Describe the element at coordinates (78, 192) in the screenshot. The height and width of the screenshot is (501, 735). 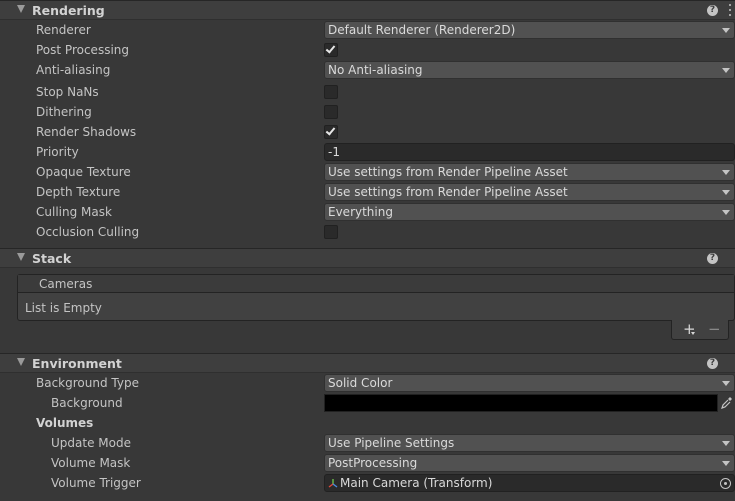
I see `depth-texture-label: Depth Texture` at that location.